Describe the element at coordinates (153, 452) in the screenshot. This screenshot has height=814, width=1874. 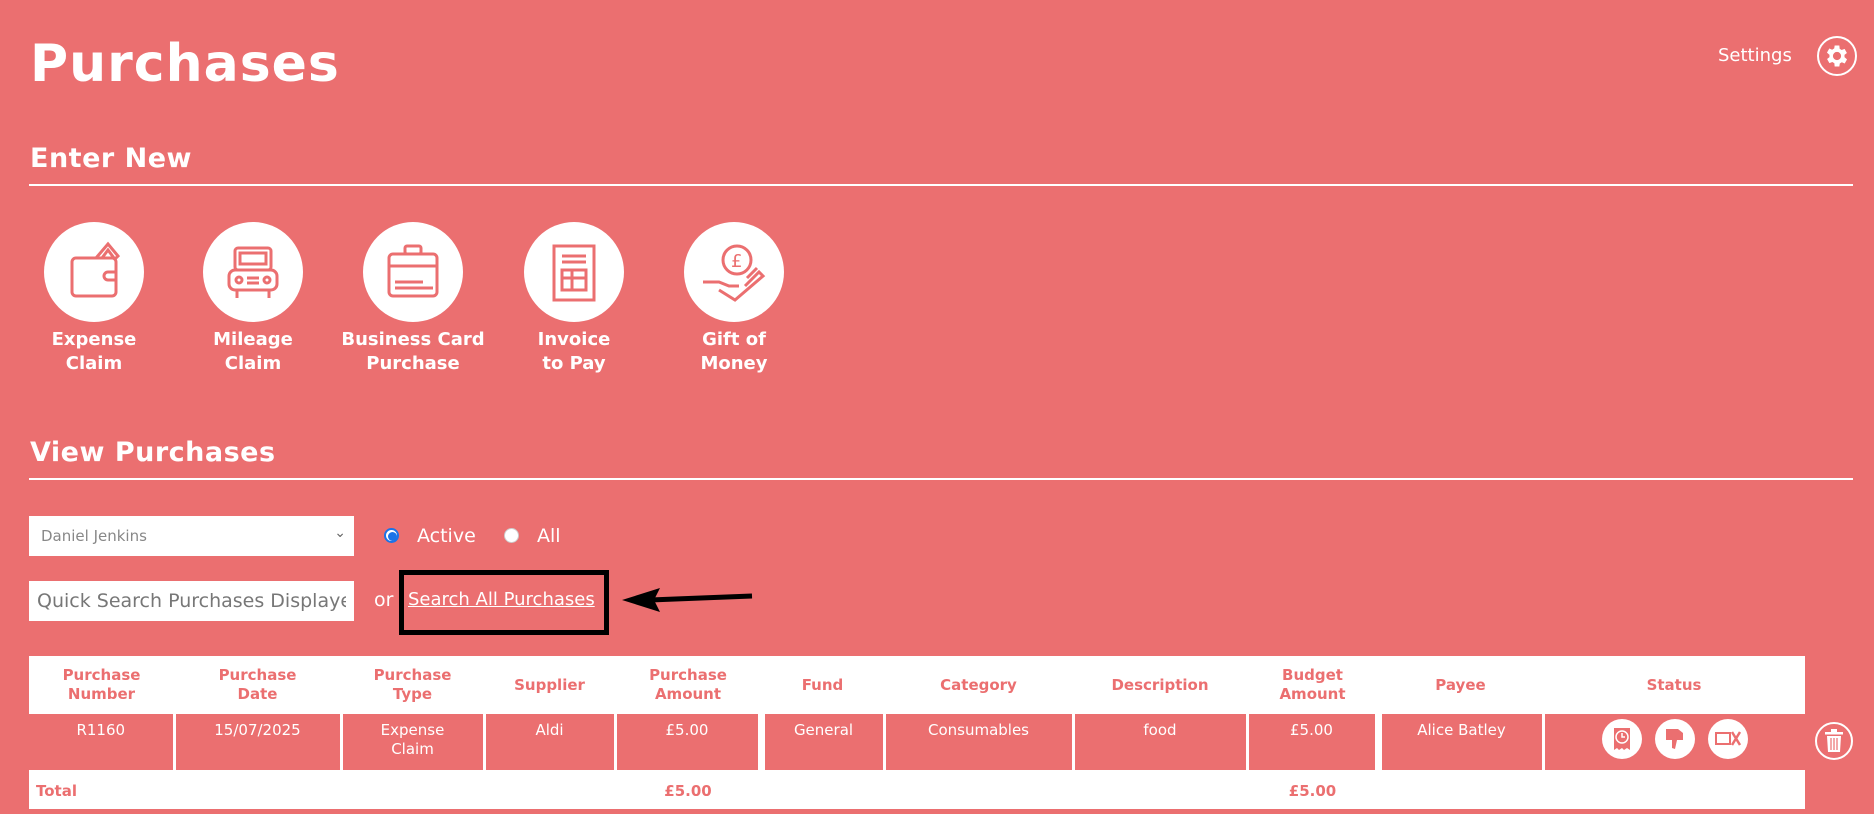
I see `view-purchases-heading: View Purchases` at that location.